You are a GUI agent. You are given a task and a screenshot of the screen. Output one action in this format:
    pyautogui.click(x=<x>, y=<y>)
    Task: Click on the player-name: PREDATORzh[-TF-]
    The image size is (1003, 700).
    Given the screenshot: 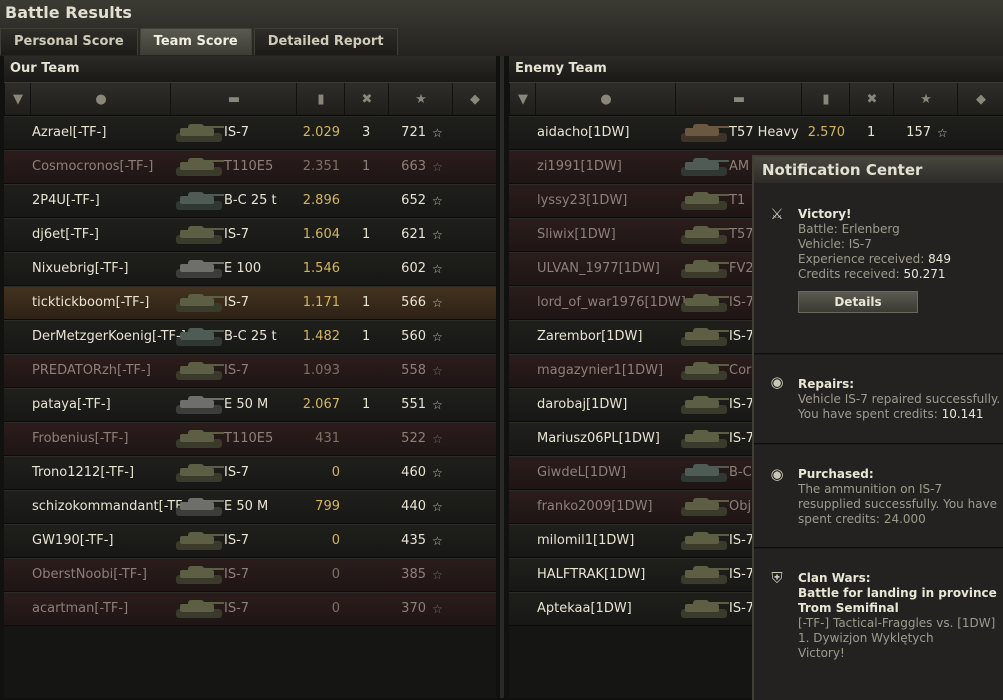 What is the action you would take?
    pyautogui.click(x=91, y=370)
    